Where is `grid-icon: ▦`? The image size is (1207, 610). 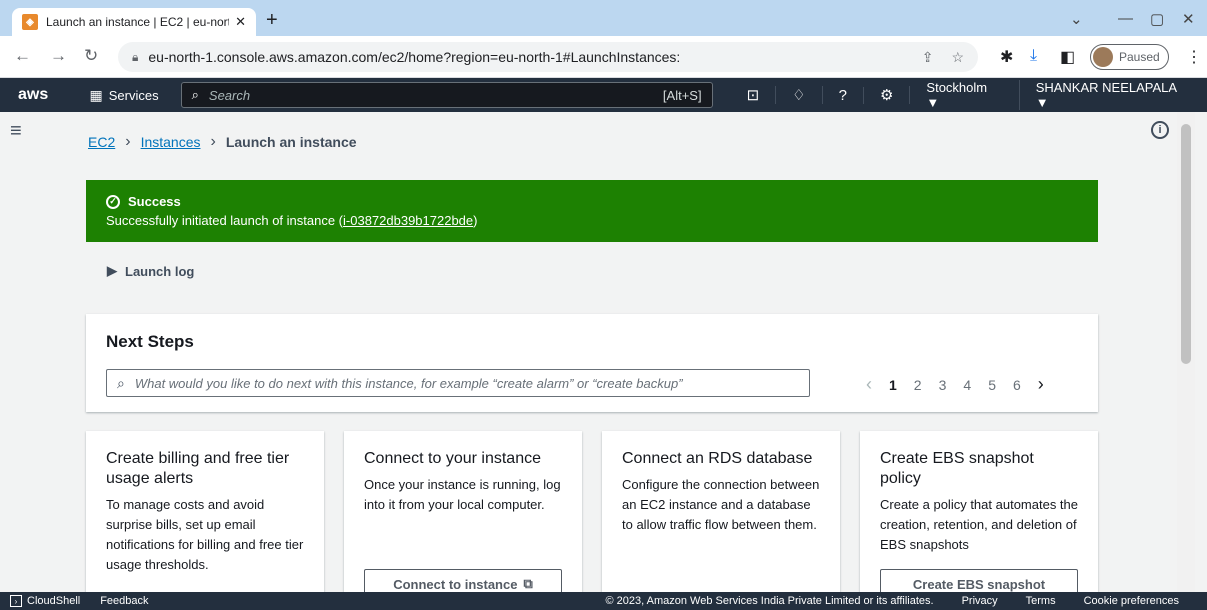
grid-icon: ▦ is located at coordinates (96, 94).